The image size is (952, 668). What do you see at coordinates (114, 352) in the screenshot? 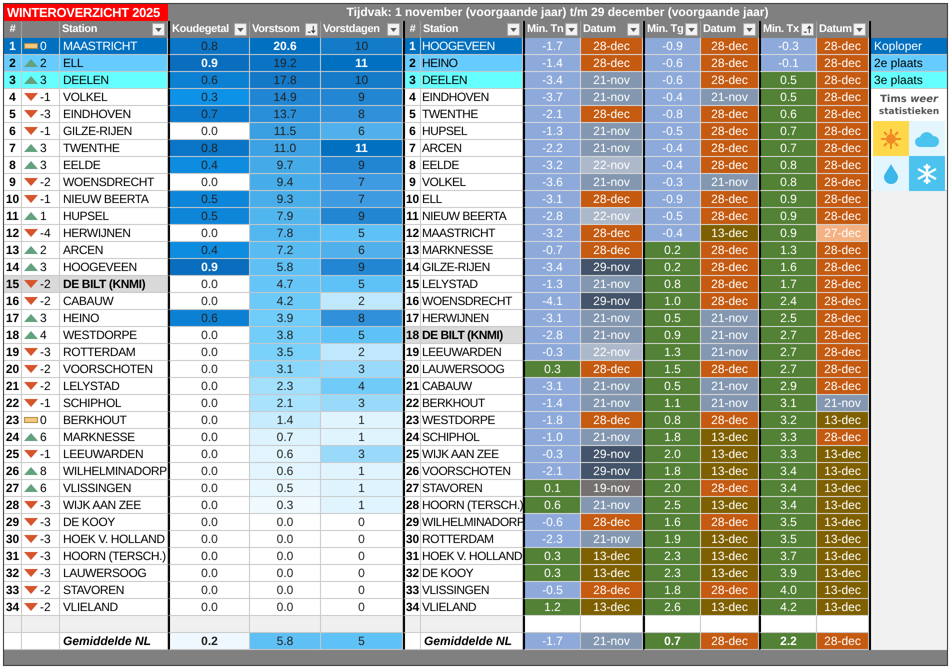
I see `station-cell: ROTTERDAM` at bounding box center [114, 352].